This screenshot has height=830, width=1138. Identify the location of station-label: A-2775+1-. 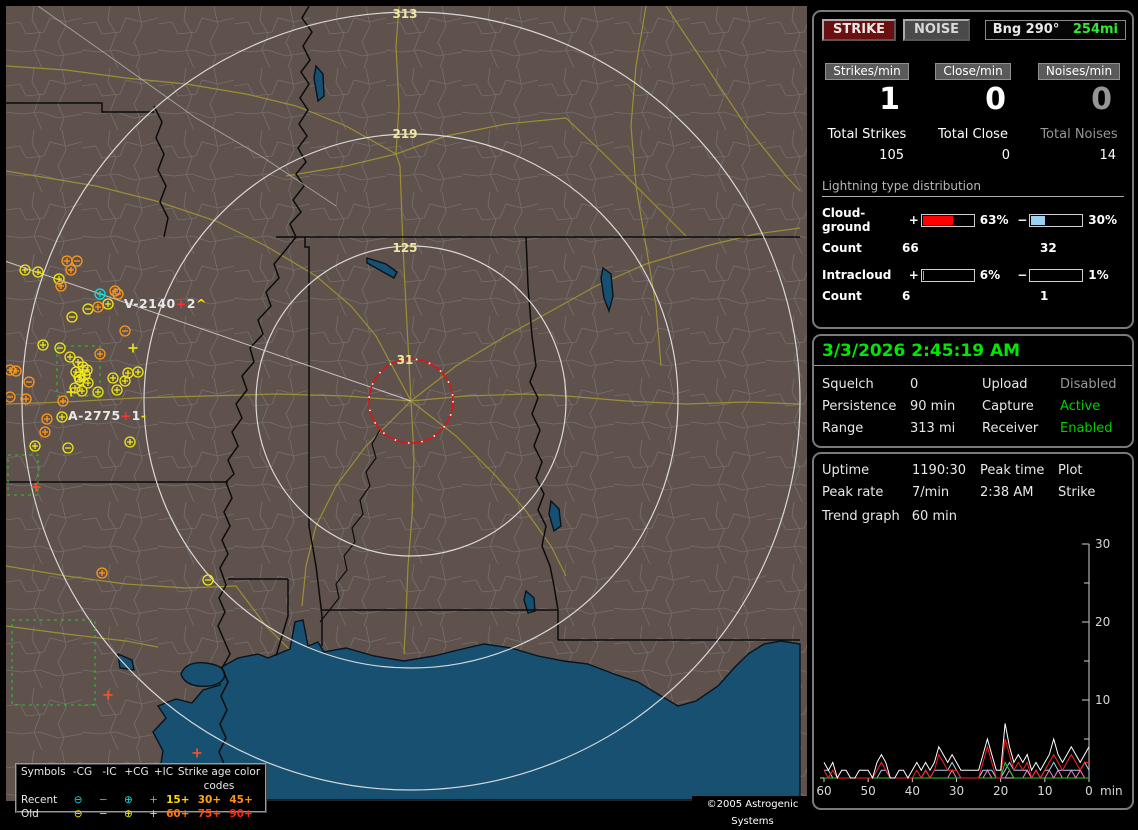
(107, 415).